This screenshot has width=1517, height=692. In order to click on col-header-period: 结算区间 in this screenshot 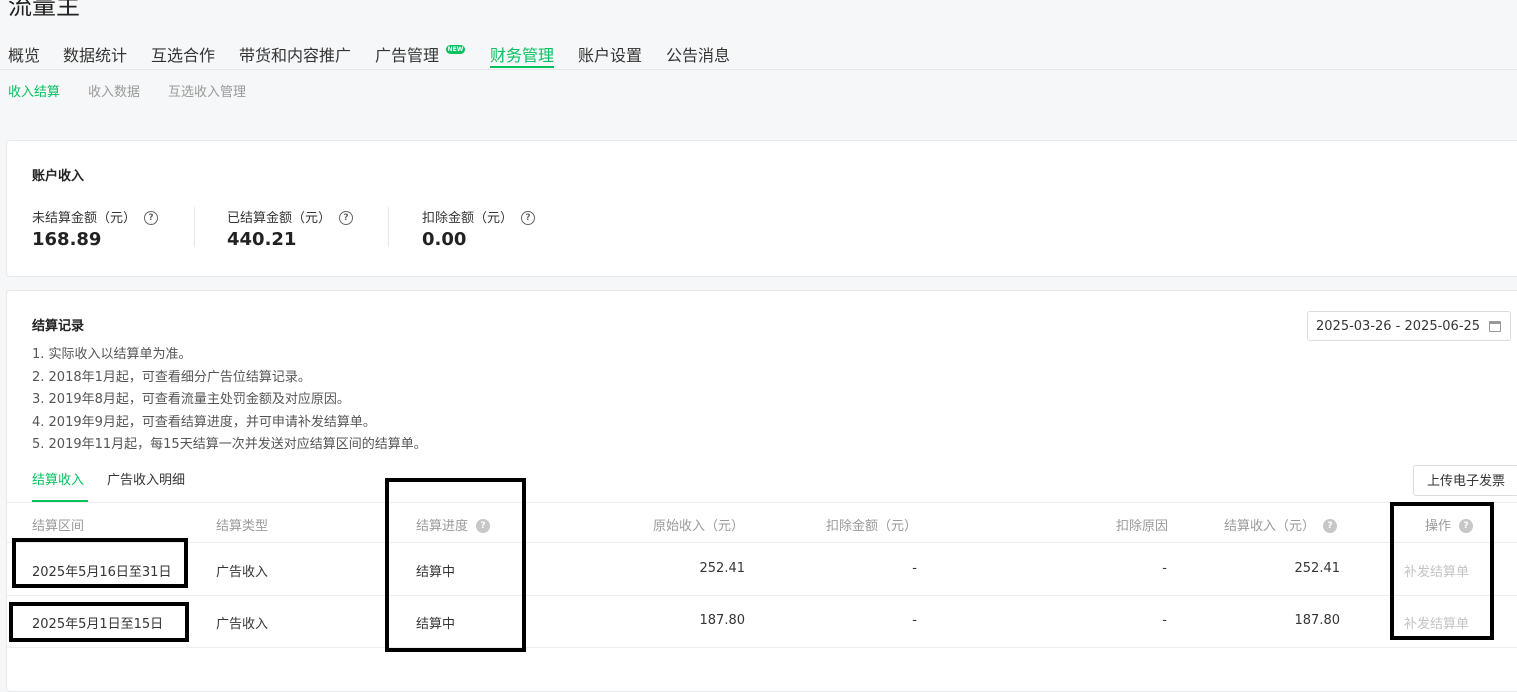, I will do `click(58, 526)`.